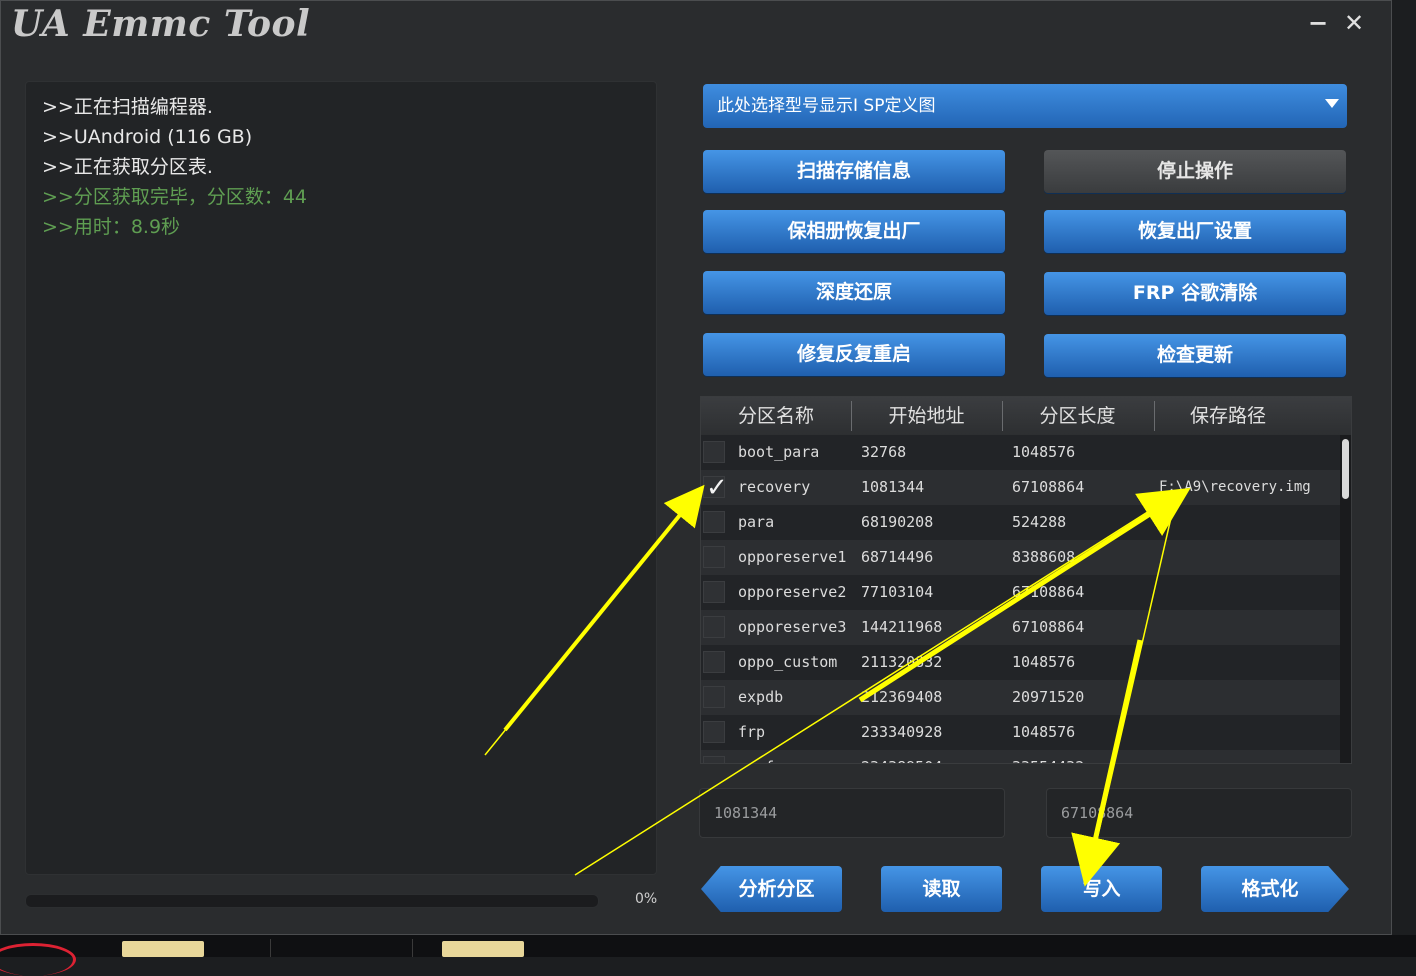  I want to click on scan-storage-button: 扫描存储信息, so click(854, 171).